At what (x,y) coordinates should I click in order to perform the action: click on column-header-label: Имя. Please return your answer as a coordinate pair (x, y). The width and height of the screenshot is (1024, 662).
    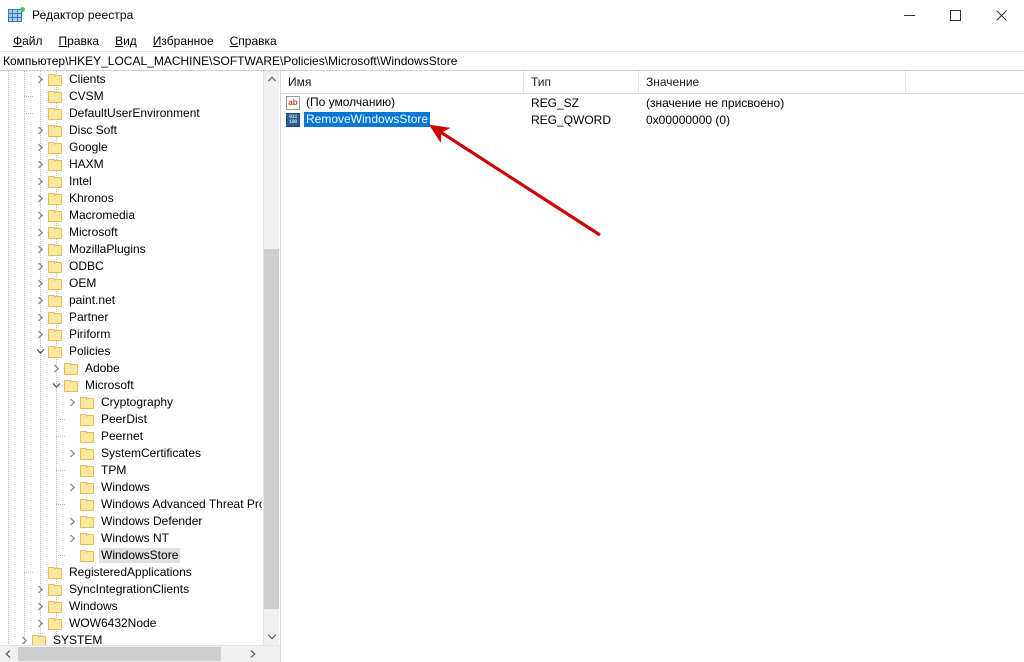
    Looking at the image, I should click on (300, 82).